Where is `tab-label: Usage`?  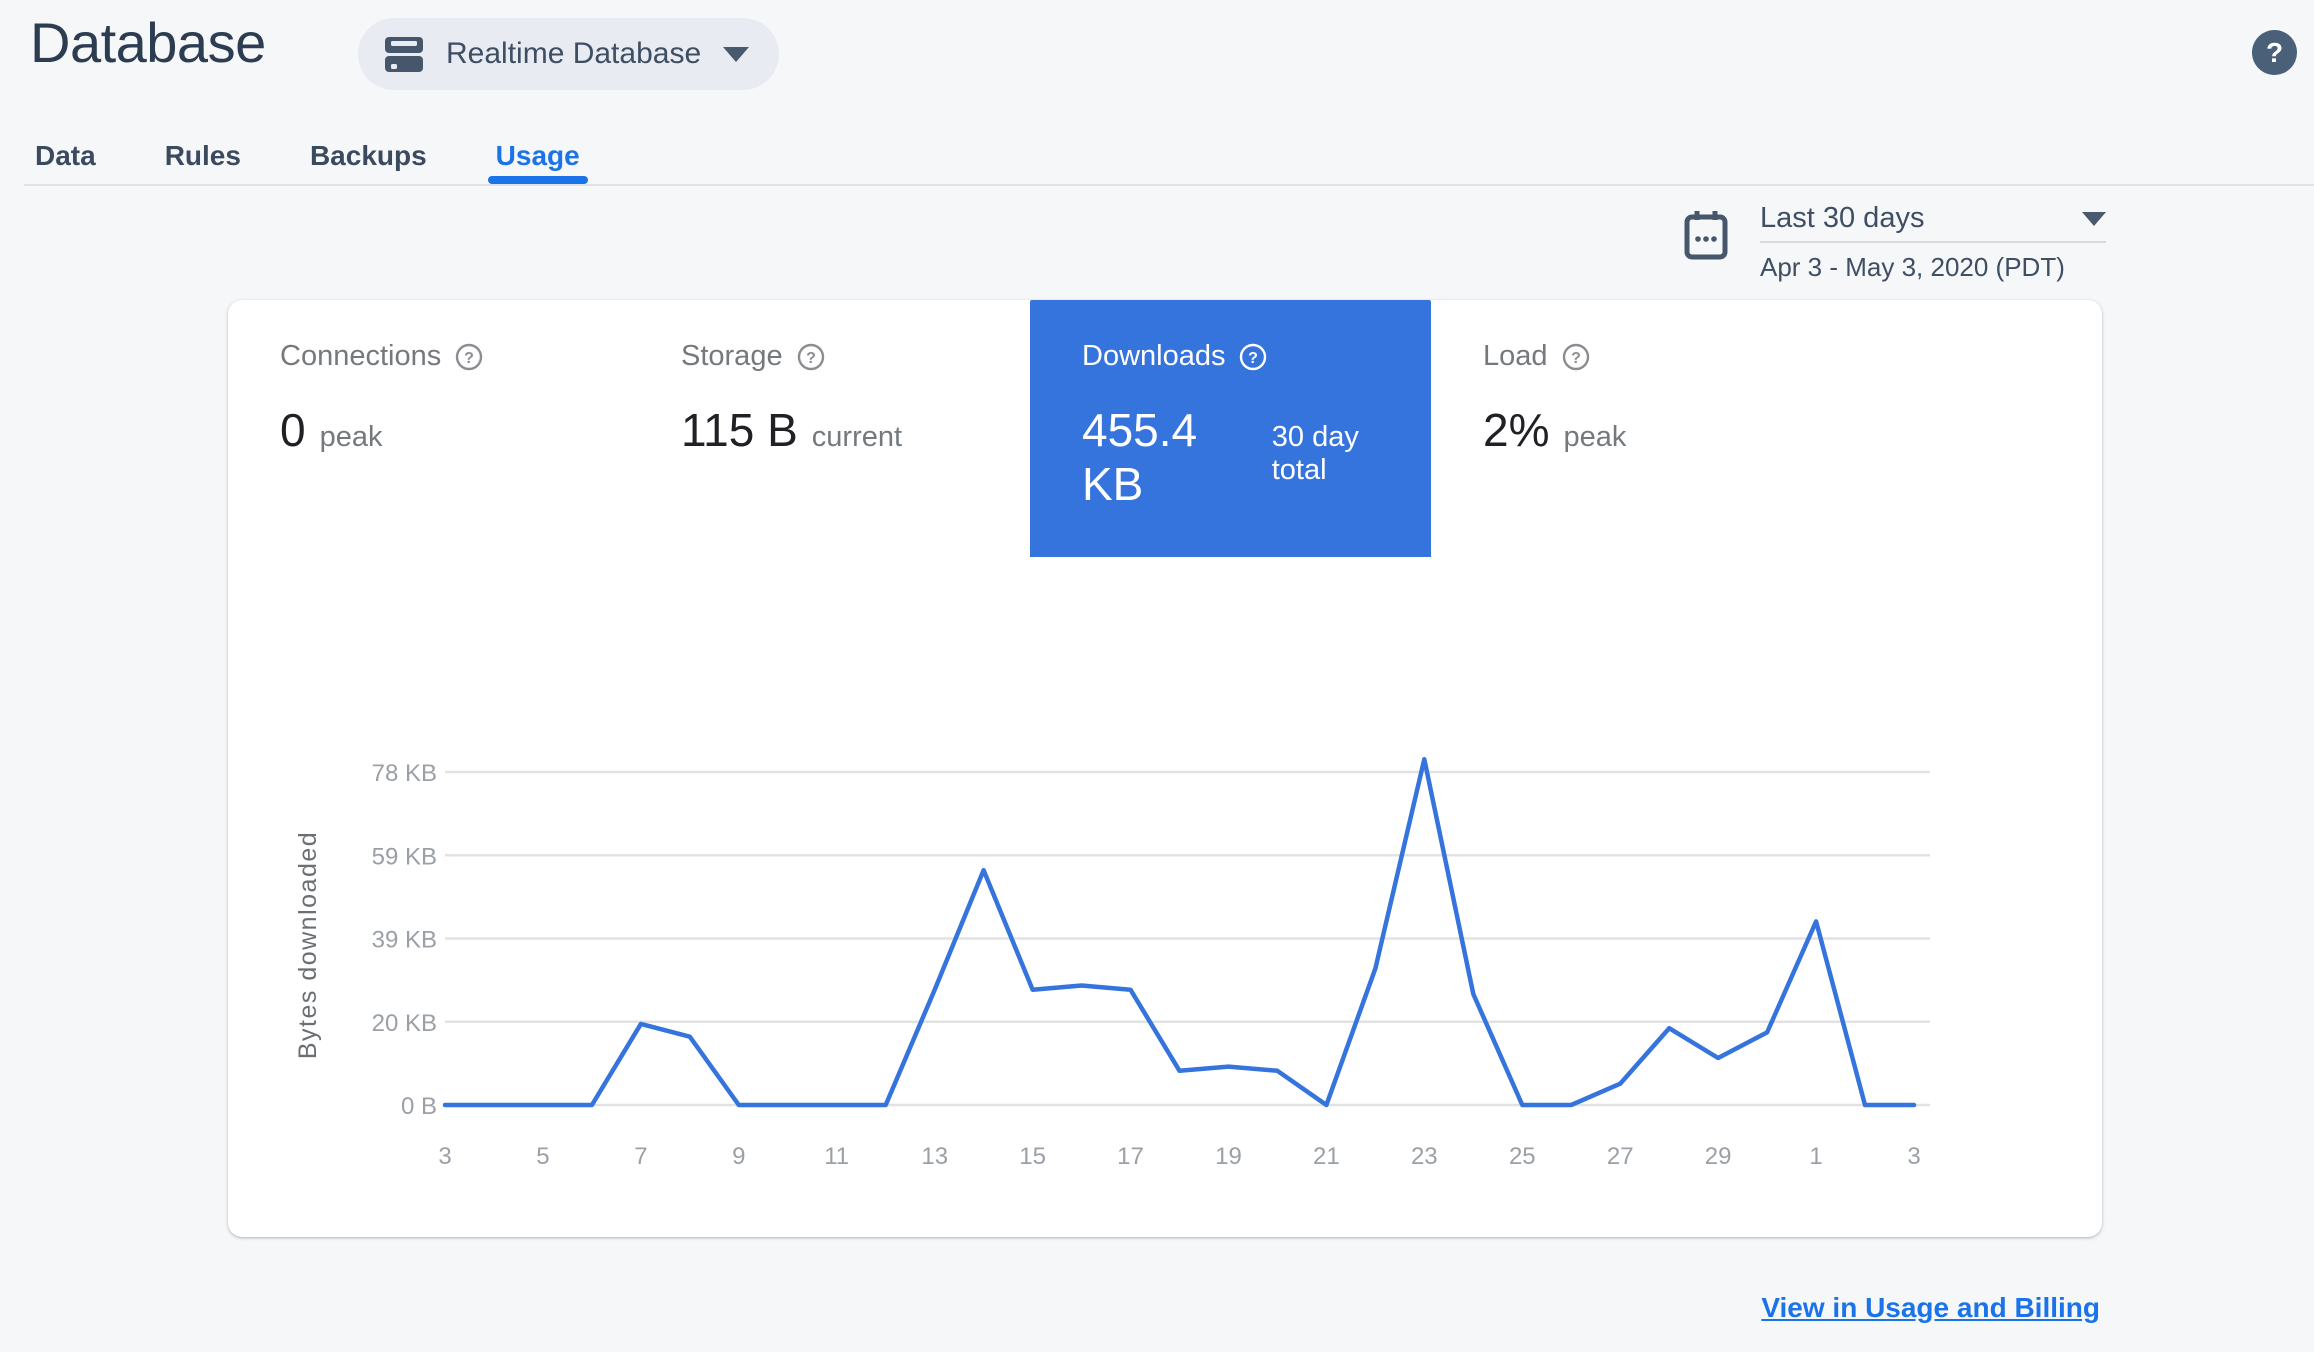
tab-label: Usage is located at coordinates (537, 155).